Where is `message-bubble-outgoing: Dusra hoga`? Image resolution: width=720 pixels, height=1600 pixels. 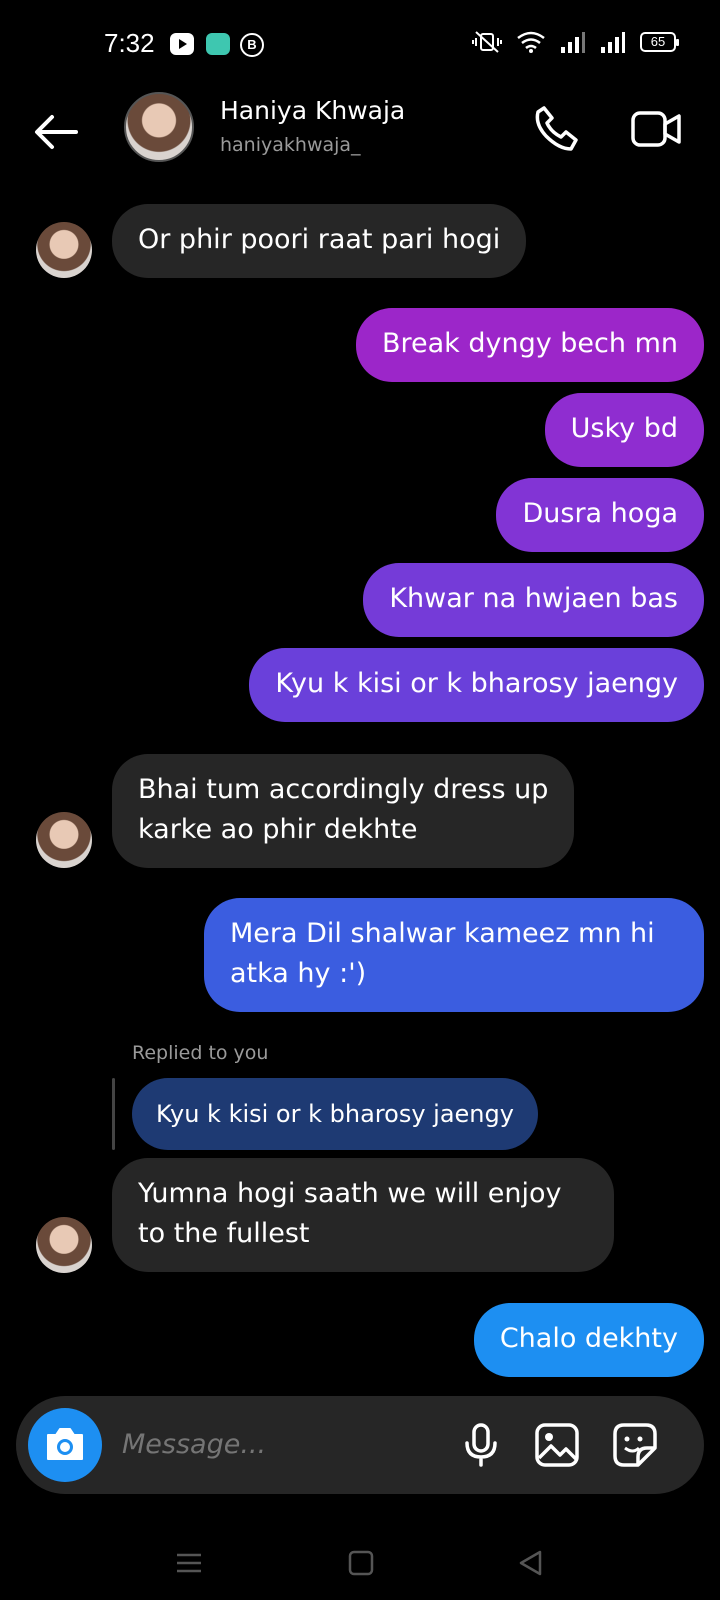 message-bubble-outgoing: Dusra hoga is located at coordinates (600, 515).